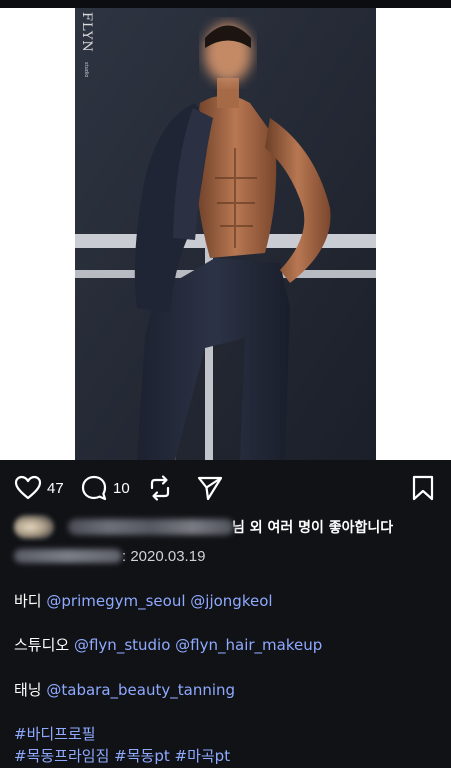 Image resolution: width=451 pixels, height=768 pixels. Describe the element at coordinates (55, 488) in the screenshot. I see `like-count: 47` at that location.